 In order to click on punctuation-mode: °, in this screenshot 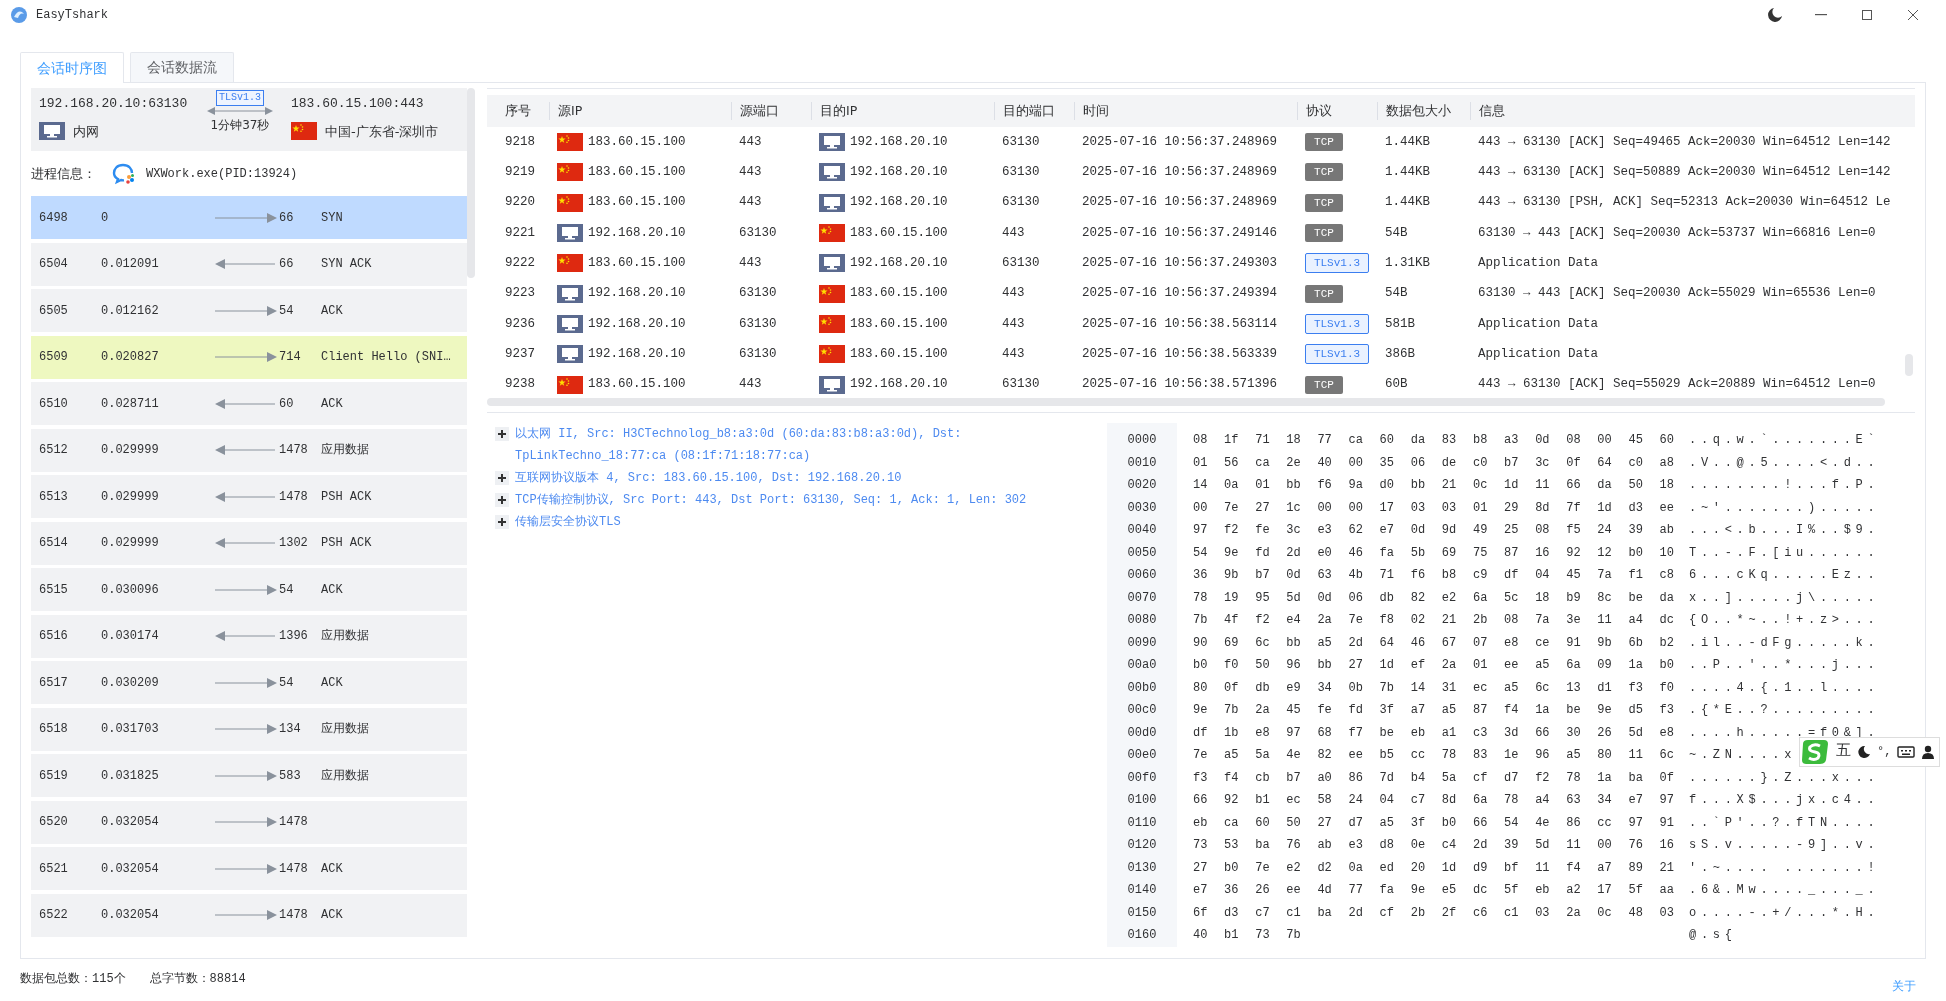, I will do `click(1884, 752)`.